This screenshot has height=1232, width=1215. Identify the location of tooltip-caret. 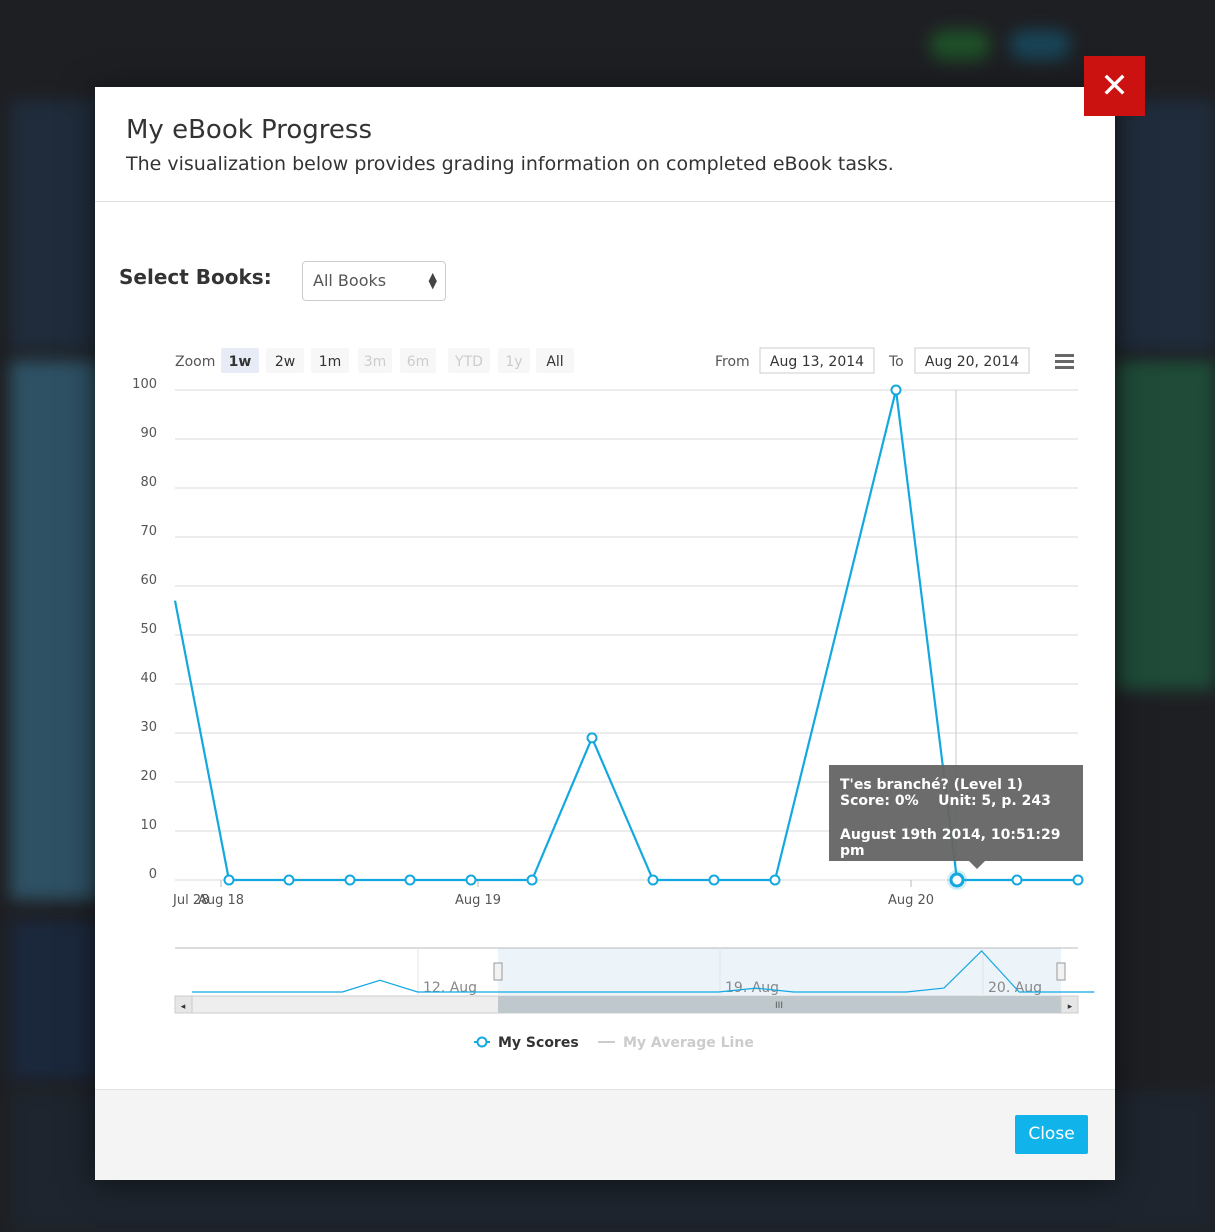
(977, 865).